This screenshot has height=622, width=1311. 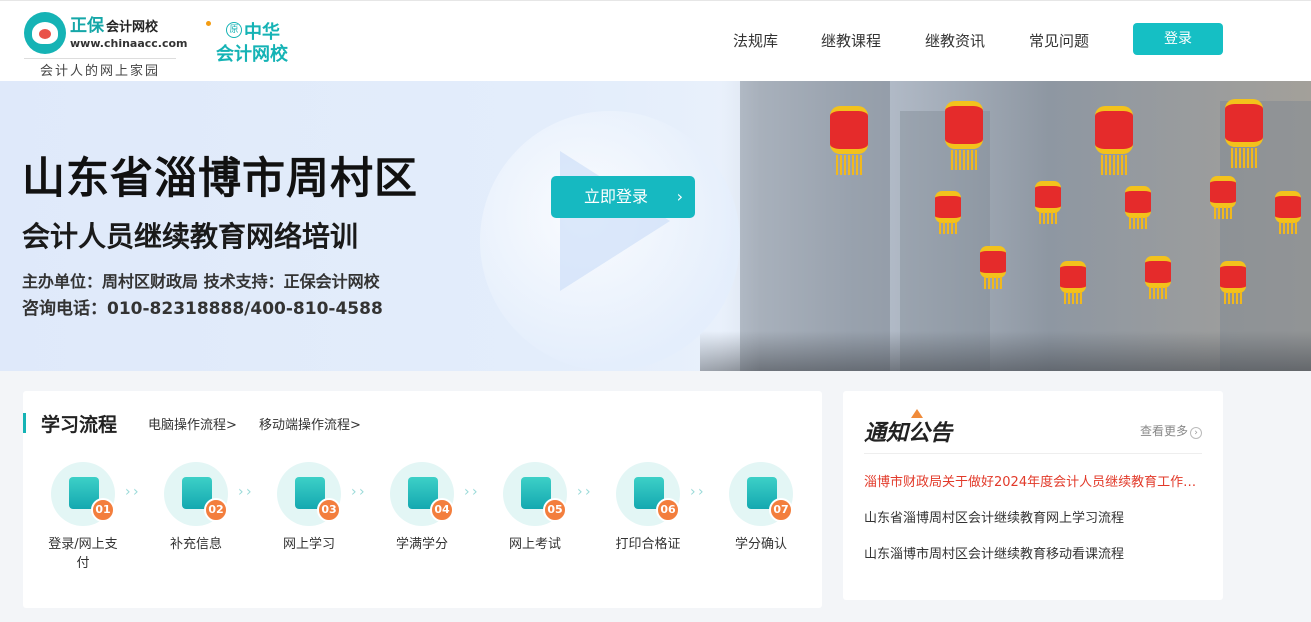 I want to click on nav-faq: 常见问题, so click(x=1059, y=40).